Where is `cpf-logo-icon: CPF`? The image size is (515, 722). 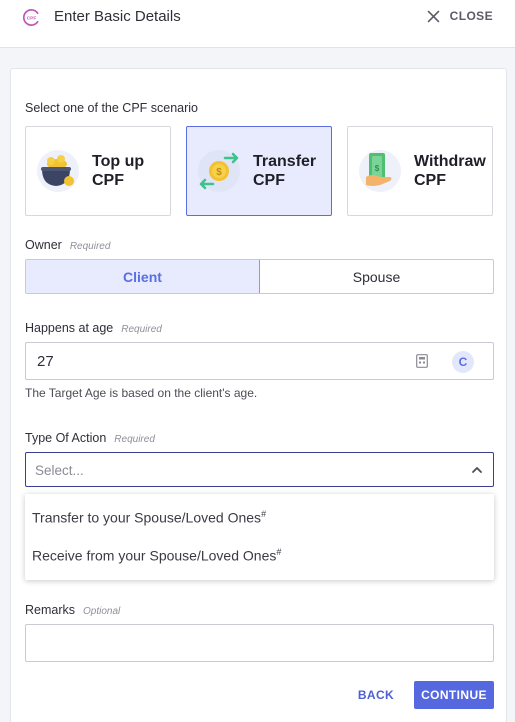
cpf-logo-icon: CPF is located at coordinates (31, 17).